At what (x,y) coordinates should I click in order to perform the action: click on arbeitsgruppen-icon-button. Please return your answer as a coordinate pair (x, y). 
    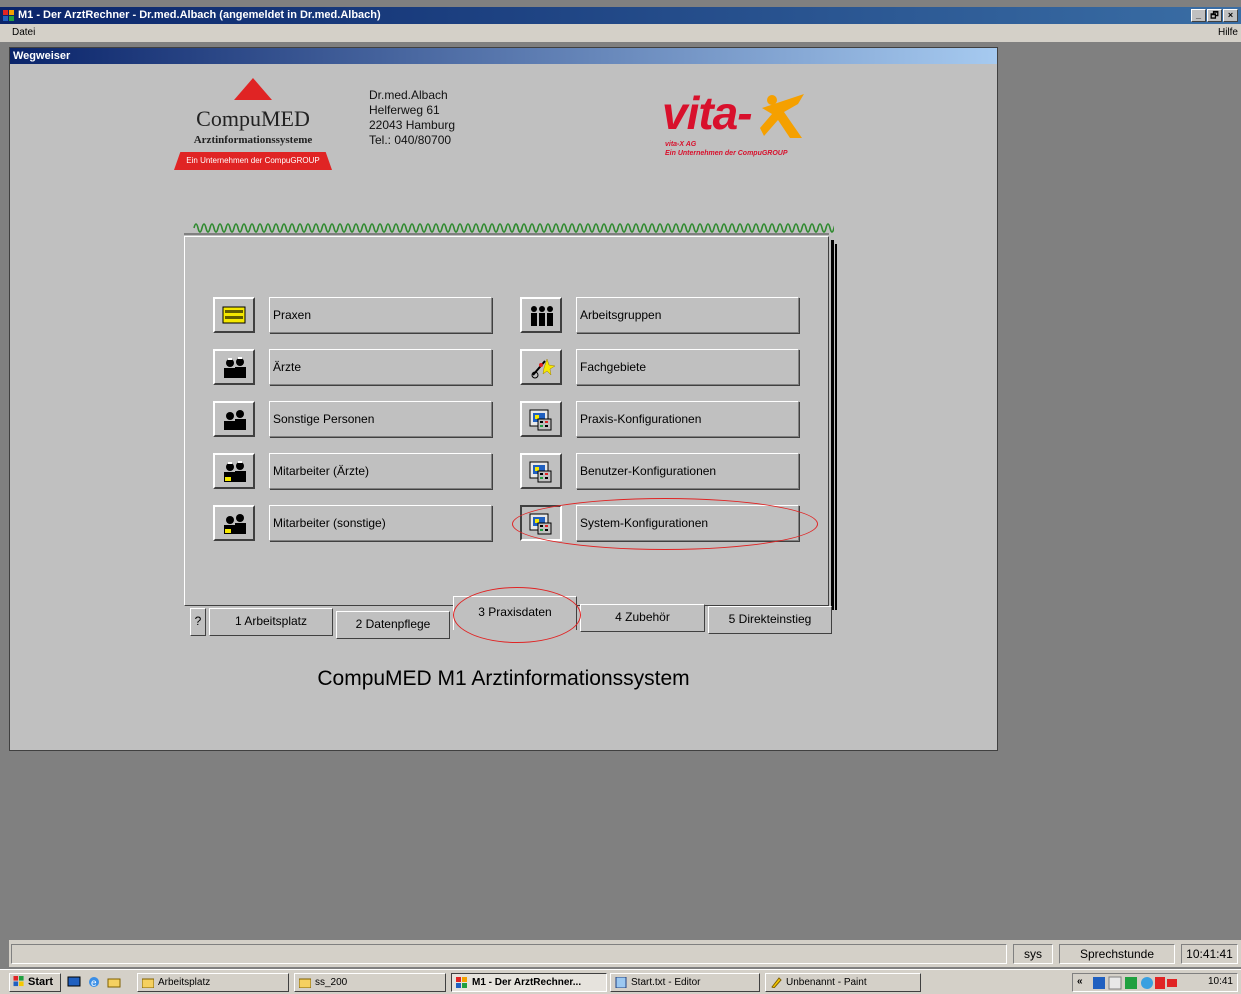
    Looking at the image, I should click on (541, 315).